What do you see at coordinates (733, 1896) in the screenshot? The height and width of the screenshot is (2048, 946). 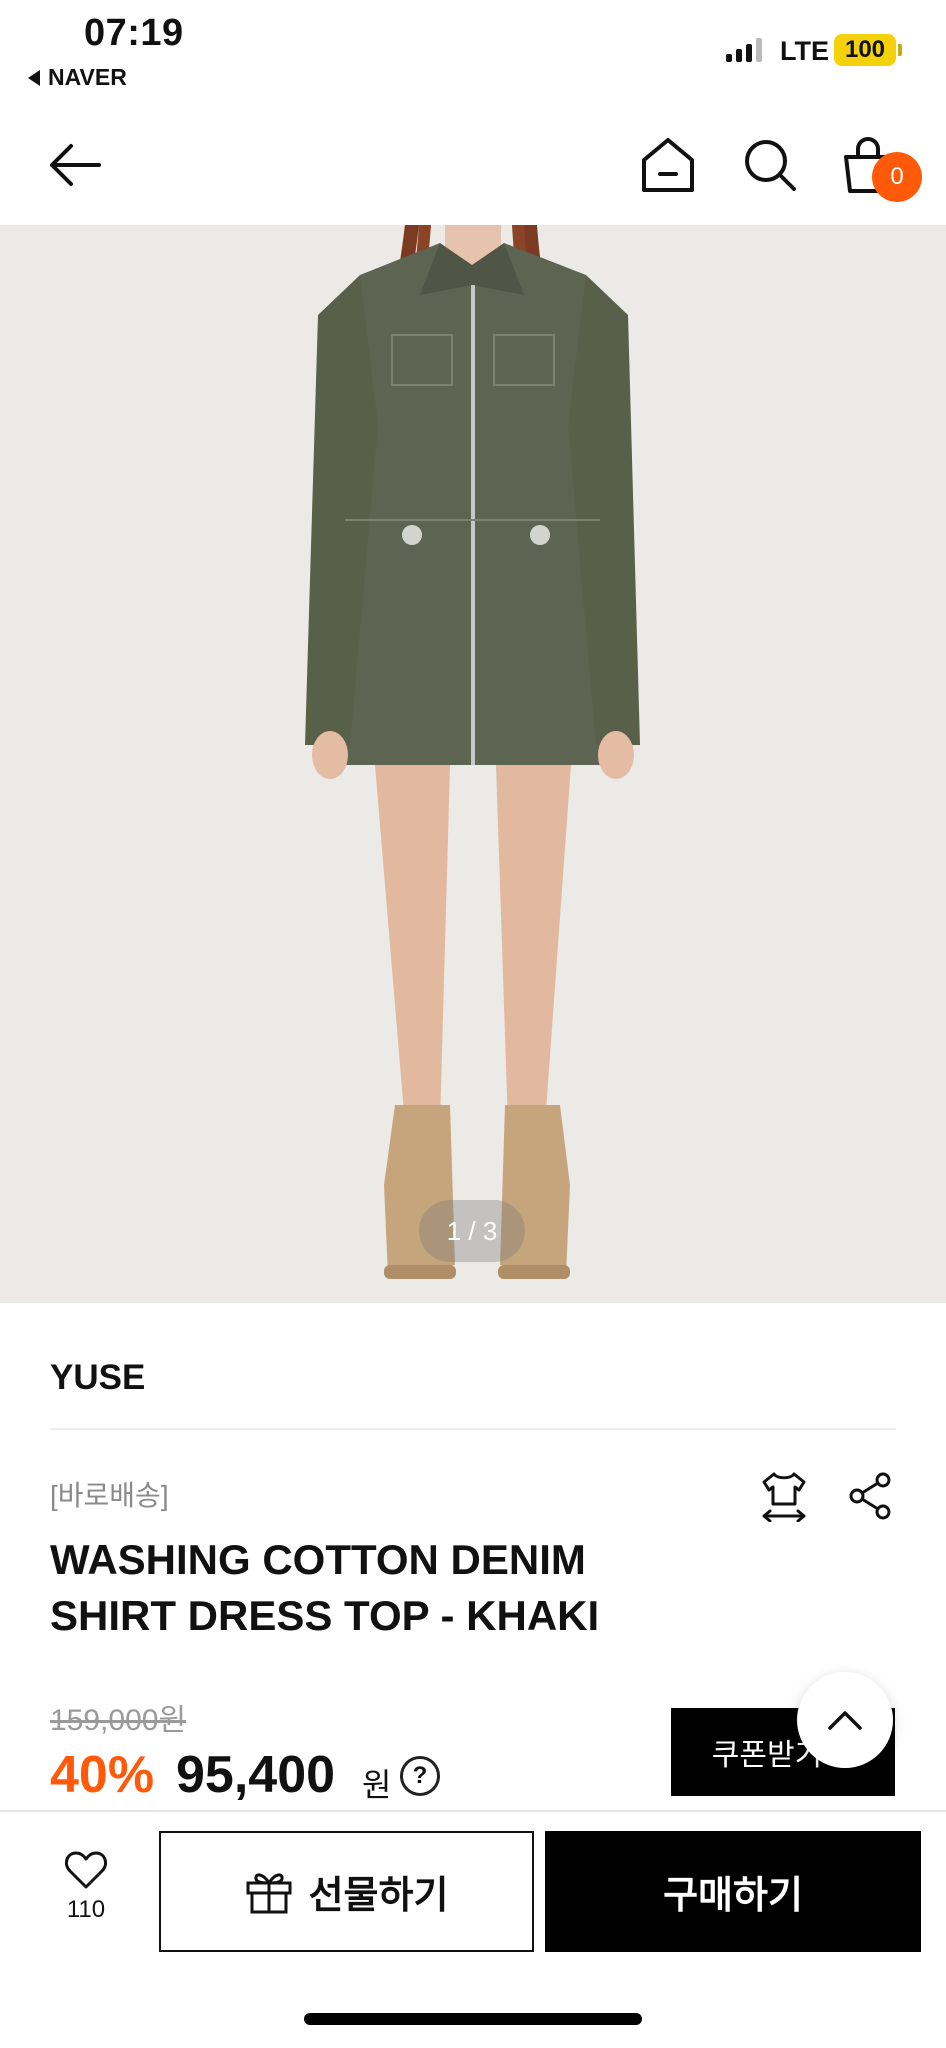 I see `buy-label: 구매하기` at bounding box center [733, 1896].